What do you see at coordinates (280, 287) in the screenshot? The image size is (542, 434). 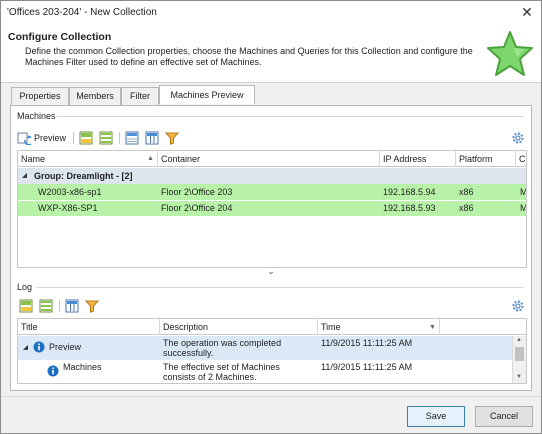 I see `log-group-divider` at bounding box center [280, 287].